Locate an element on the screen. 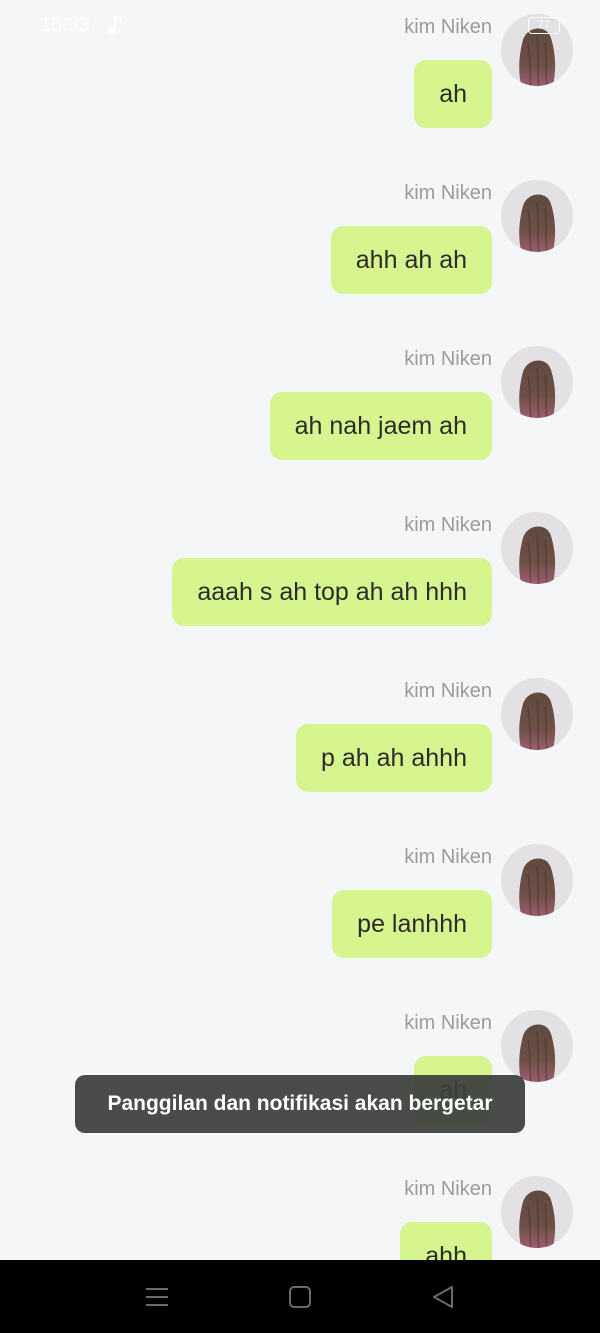 The height and width of the screenshot is (1333, 600). navigation-bar is located at coordinates (300, 1296).